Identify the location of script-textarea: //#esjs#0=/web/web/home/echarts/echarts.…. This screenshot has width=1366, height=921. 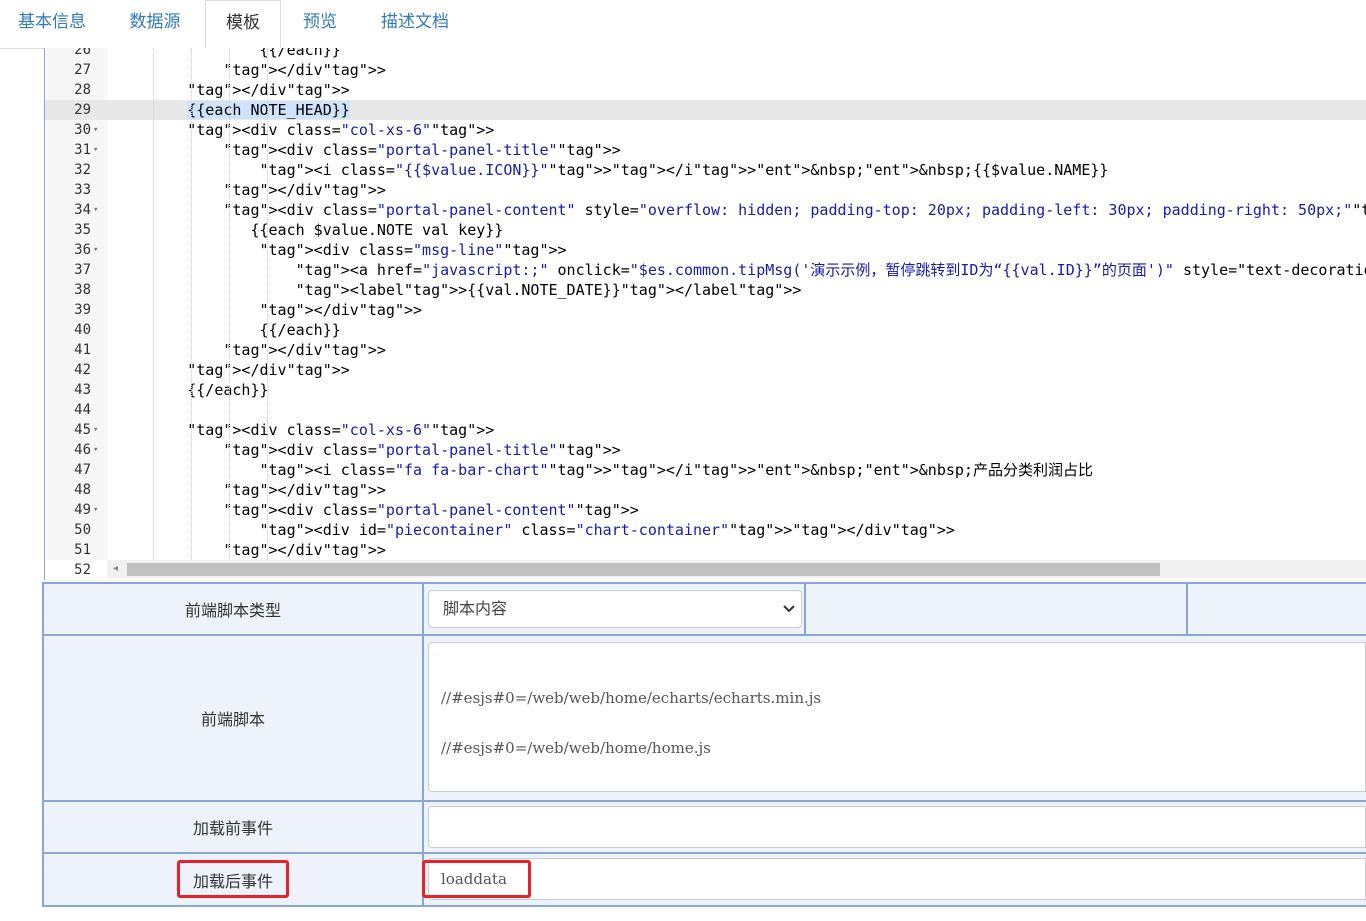
(897, 717).